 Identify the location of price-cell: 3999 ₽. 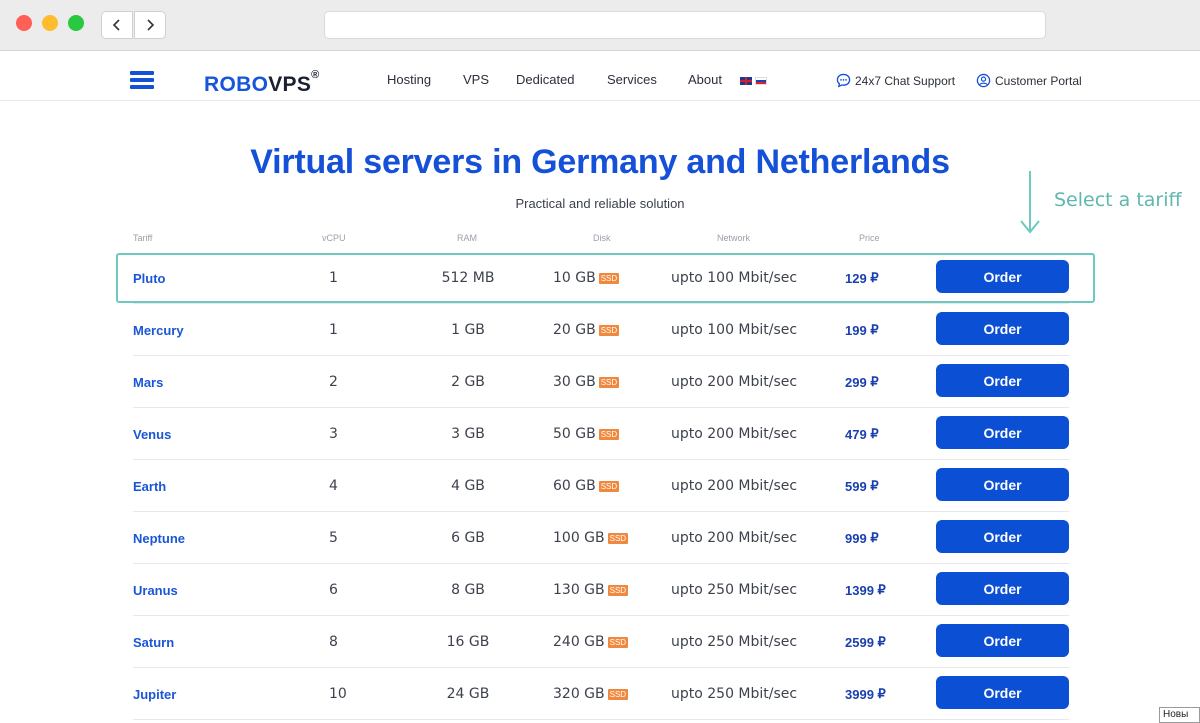
(865, 694).